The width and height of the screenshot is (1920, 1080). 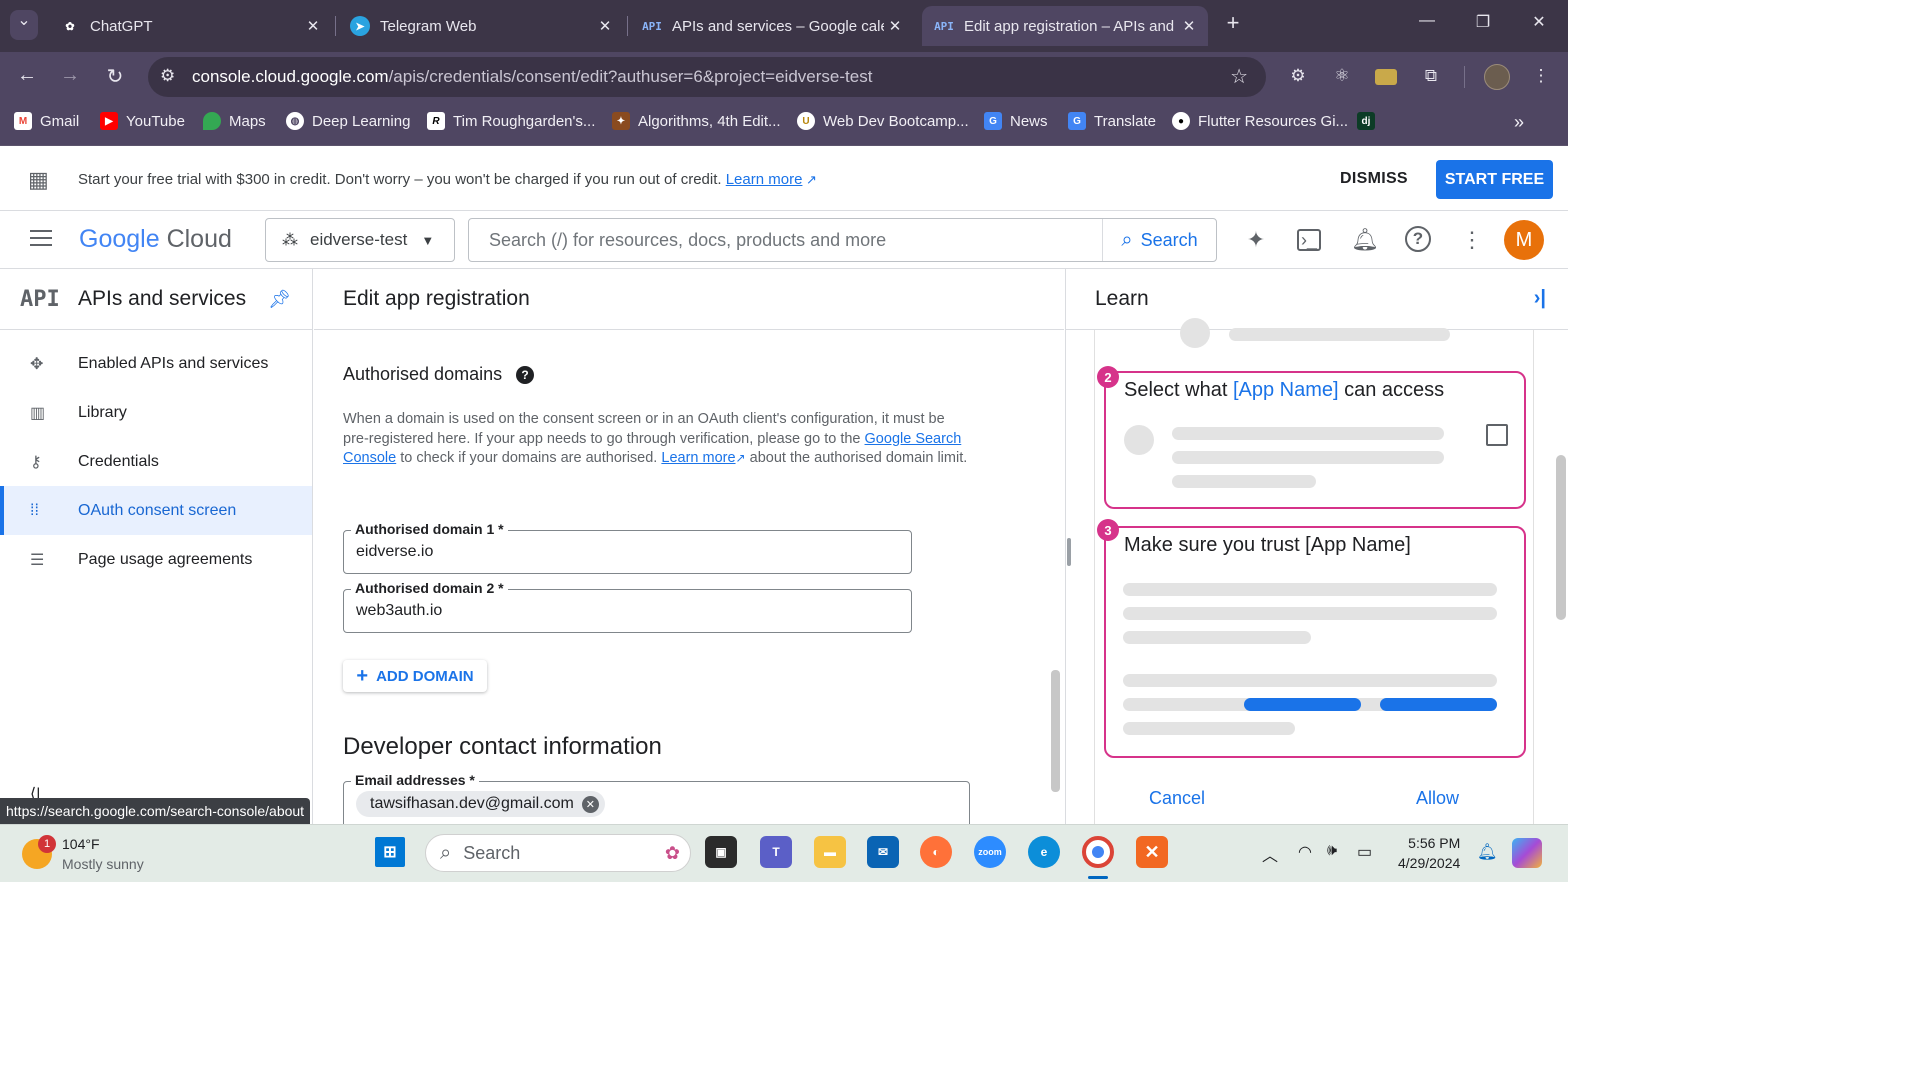 What do you see at coordinates (1044, 852) in the screenshot?
I see `edge-icon: e` at bounding box center [1044, 852].